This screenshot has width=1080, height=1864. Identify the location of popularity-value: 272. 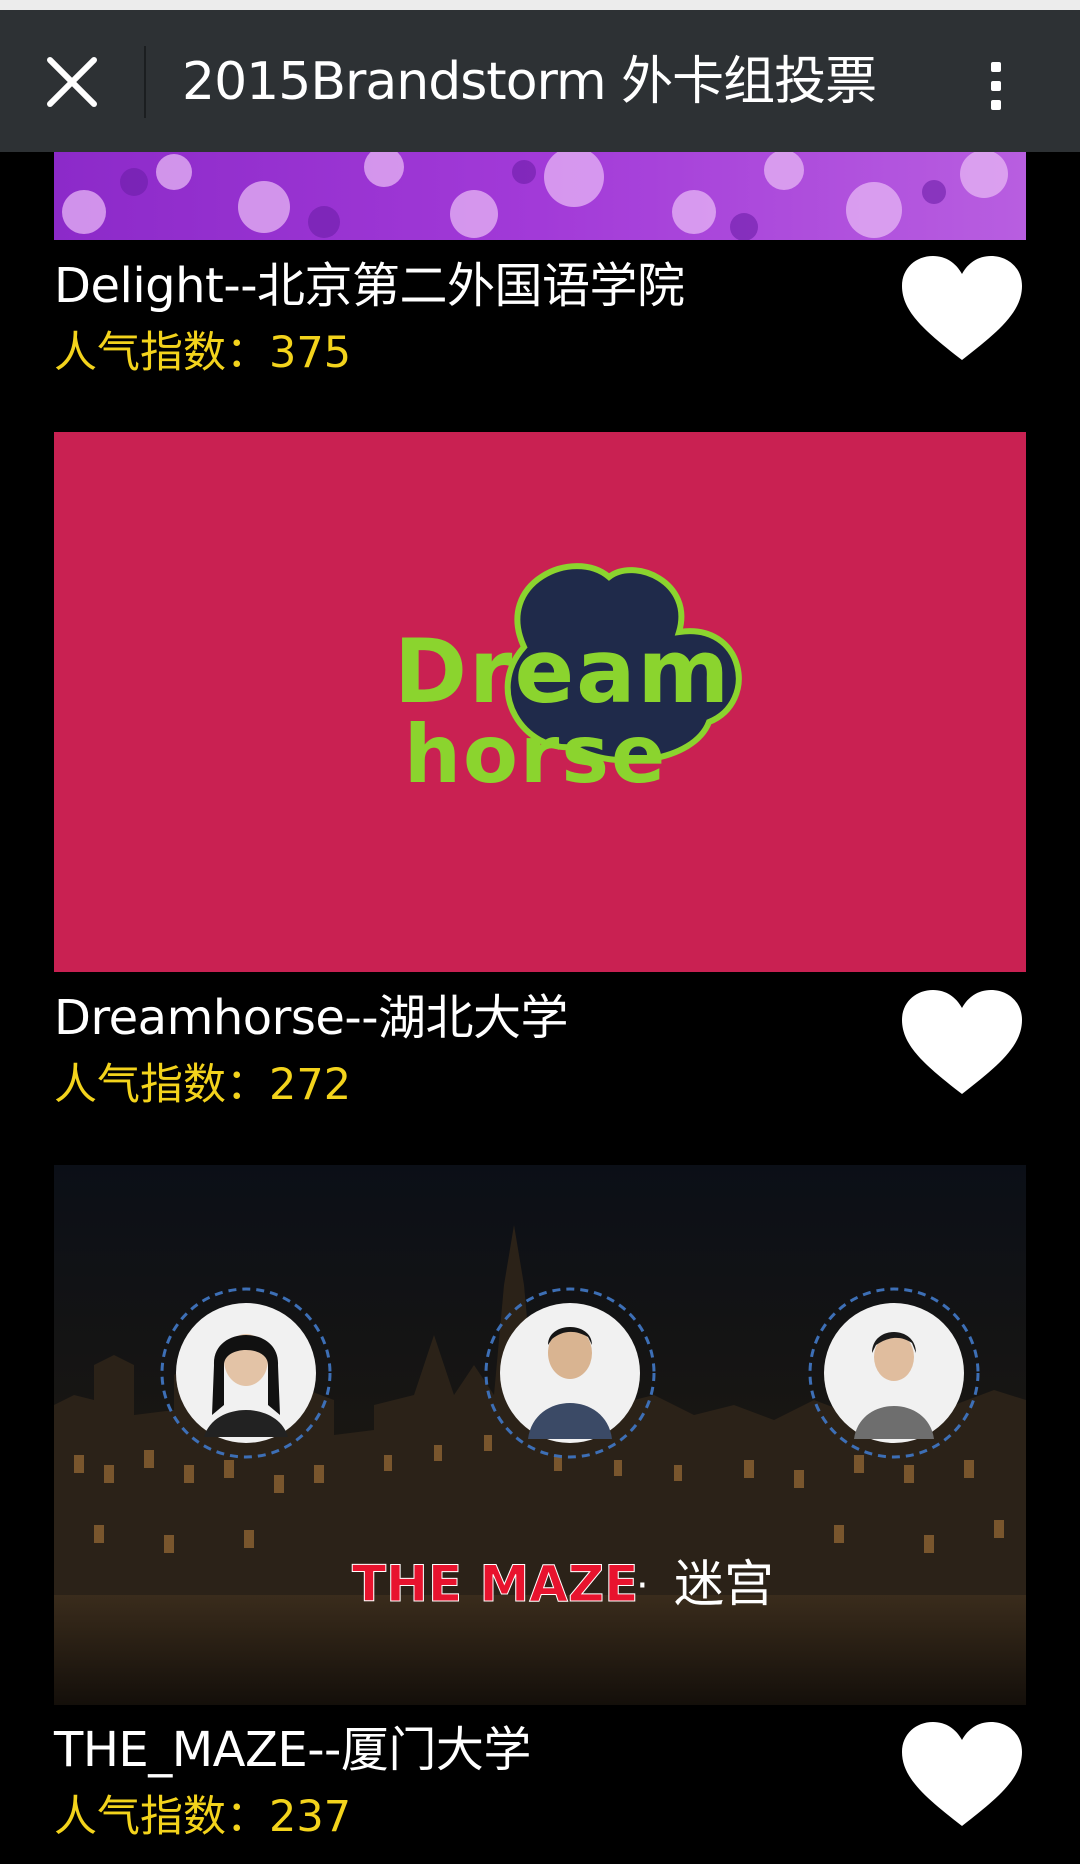
(310, 1085).